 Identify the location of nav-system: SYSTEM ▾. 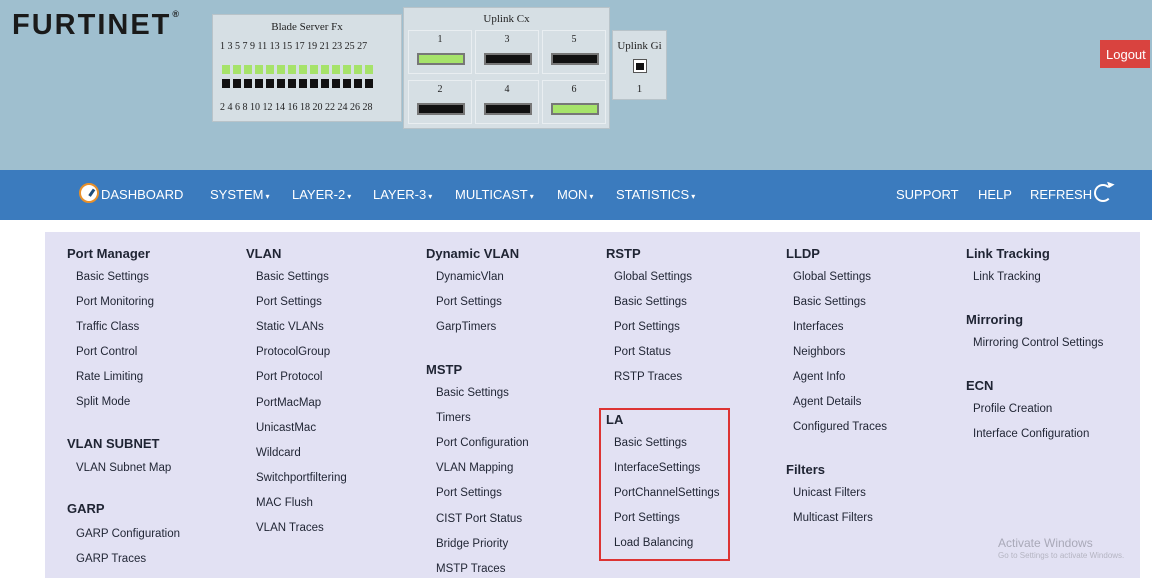
(239, 194).